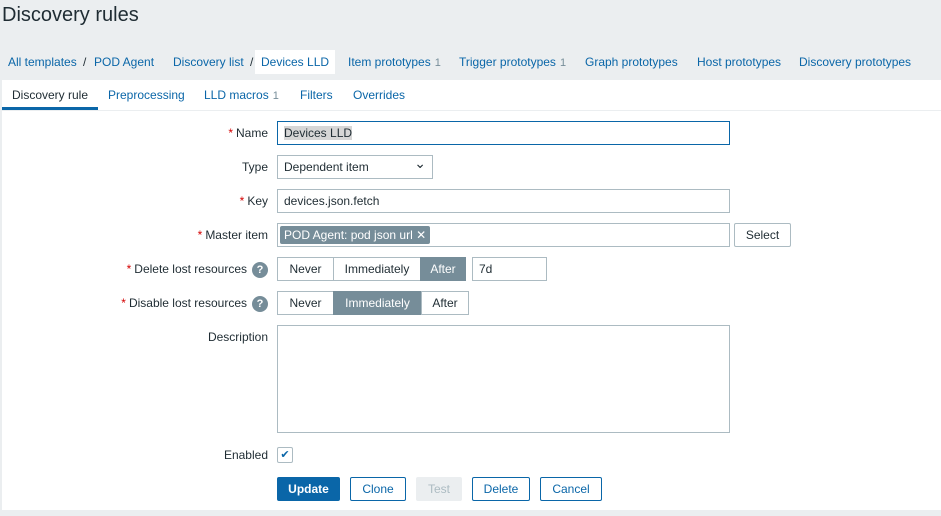 Image resolution: width=941 pixels, height=516 pixels. Describe the element at coordinates (197, 269) in the screenshot. I see `delete-lost-label: * Delete lost resources?` at that location.